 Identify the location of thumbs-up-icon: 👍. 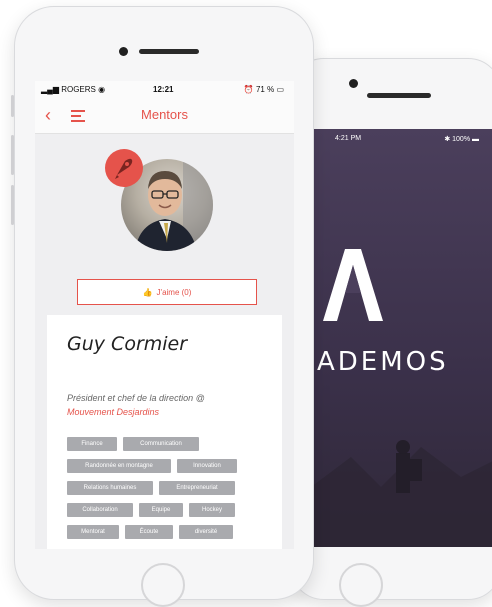
(147, 292).